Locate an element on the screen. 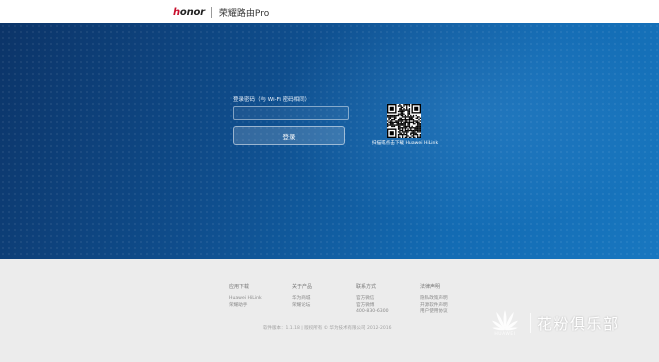  qr-code-image is located at coordinates (404, 121).